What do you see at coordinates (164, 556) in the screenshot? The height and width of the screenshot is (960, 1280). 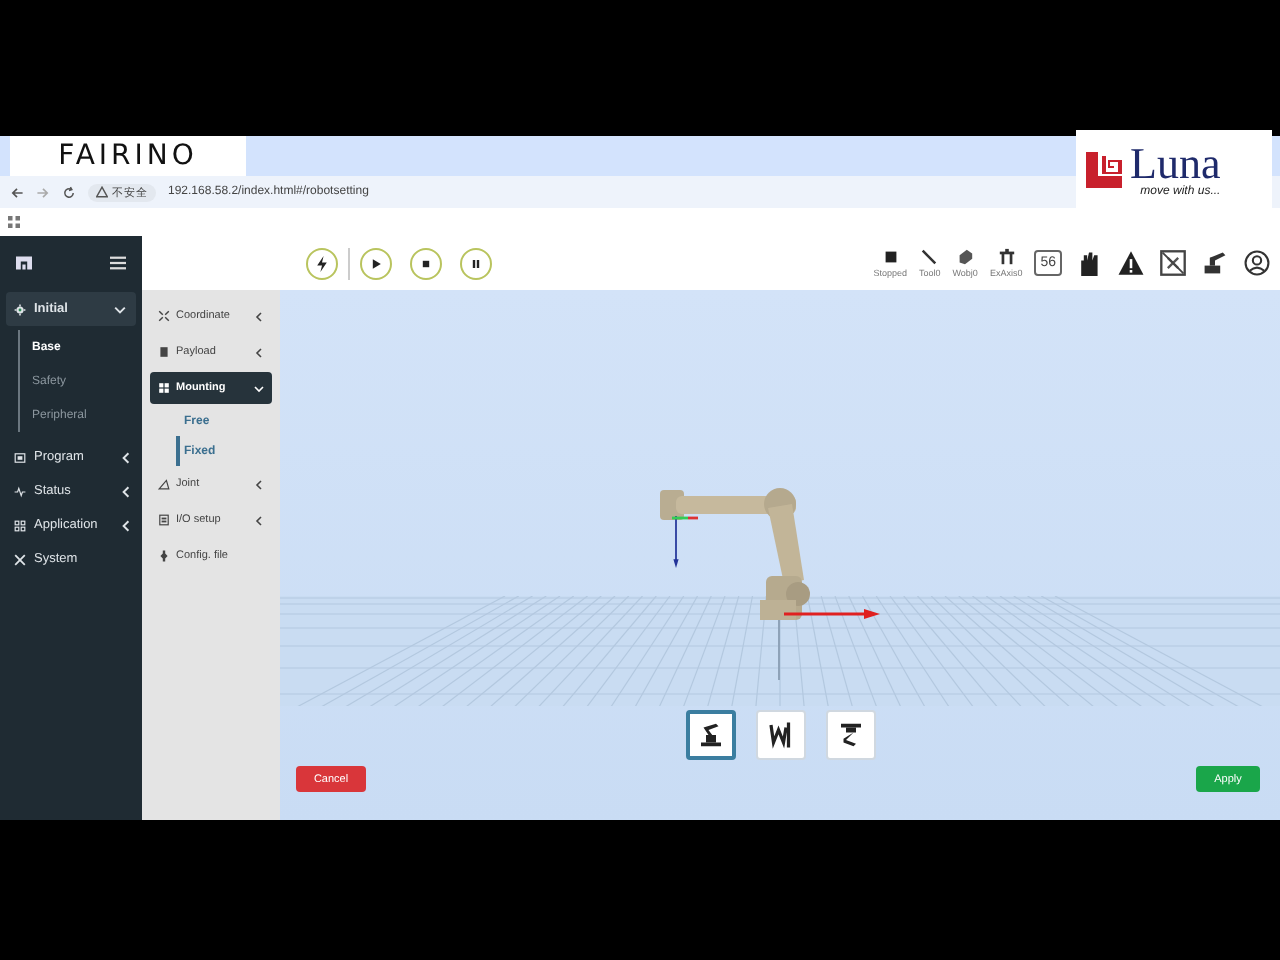 I see `file-icon` at bounding box center [164, 556].